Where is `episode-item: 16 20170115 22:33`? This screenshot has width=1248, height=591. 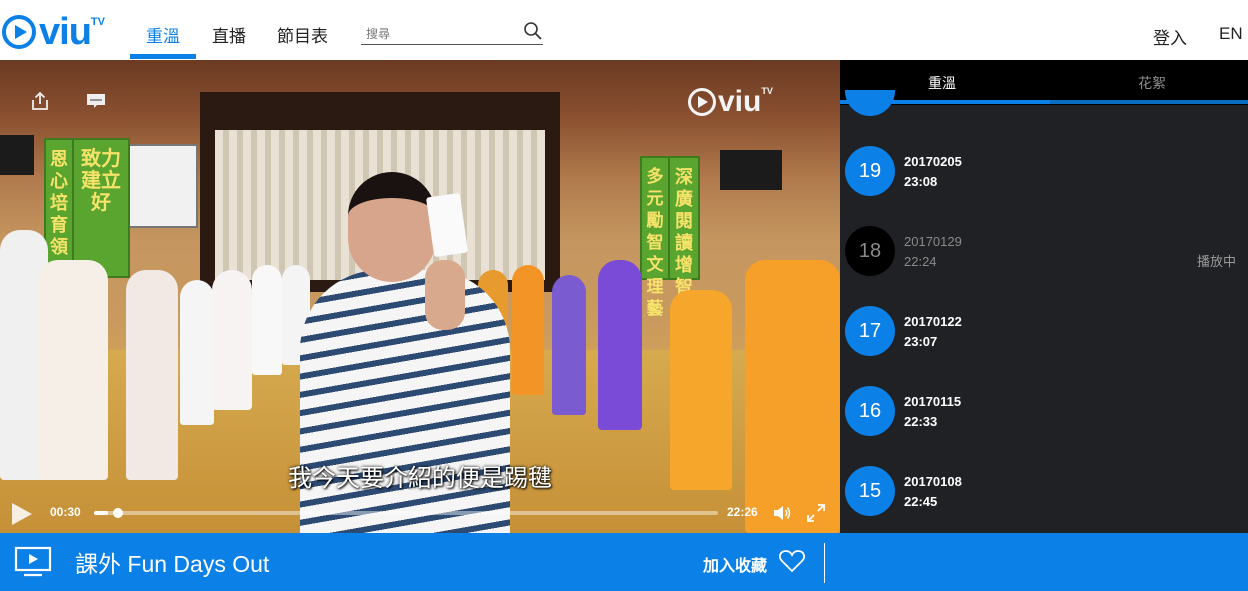 episode-item: 16 20170115 22:33 is located at coordinates (1044, 416).